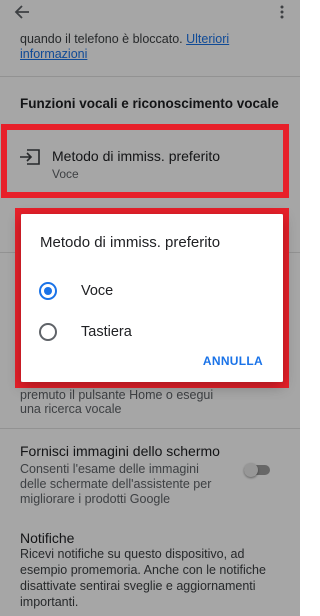 Image resolution: width=320 pixels, height=616 pixels. I want to click on radio-unselected-icon, so click(48, 332).